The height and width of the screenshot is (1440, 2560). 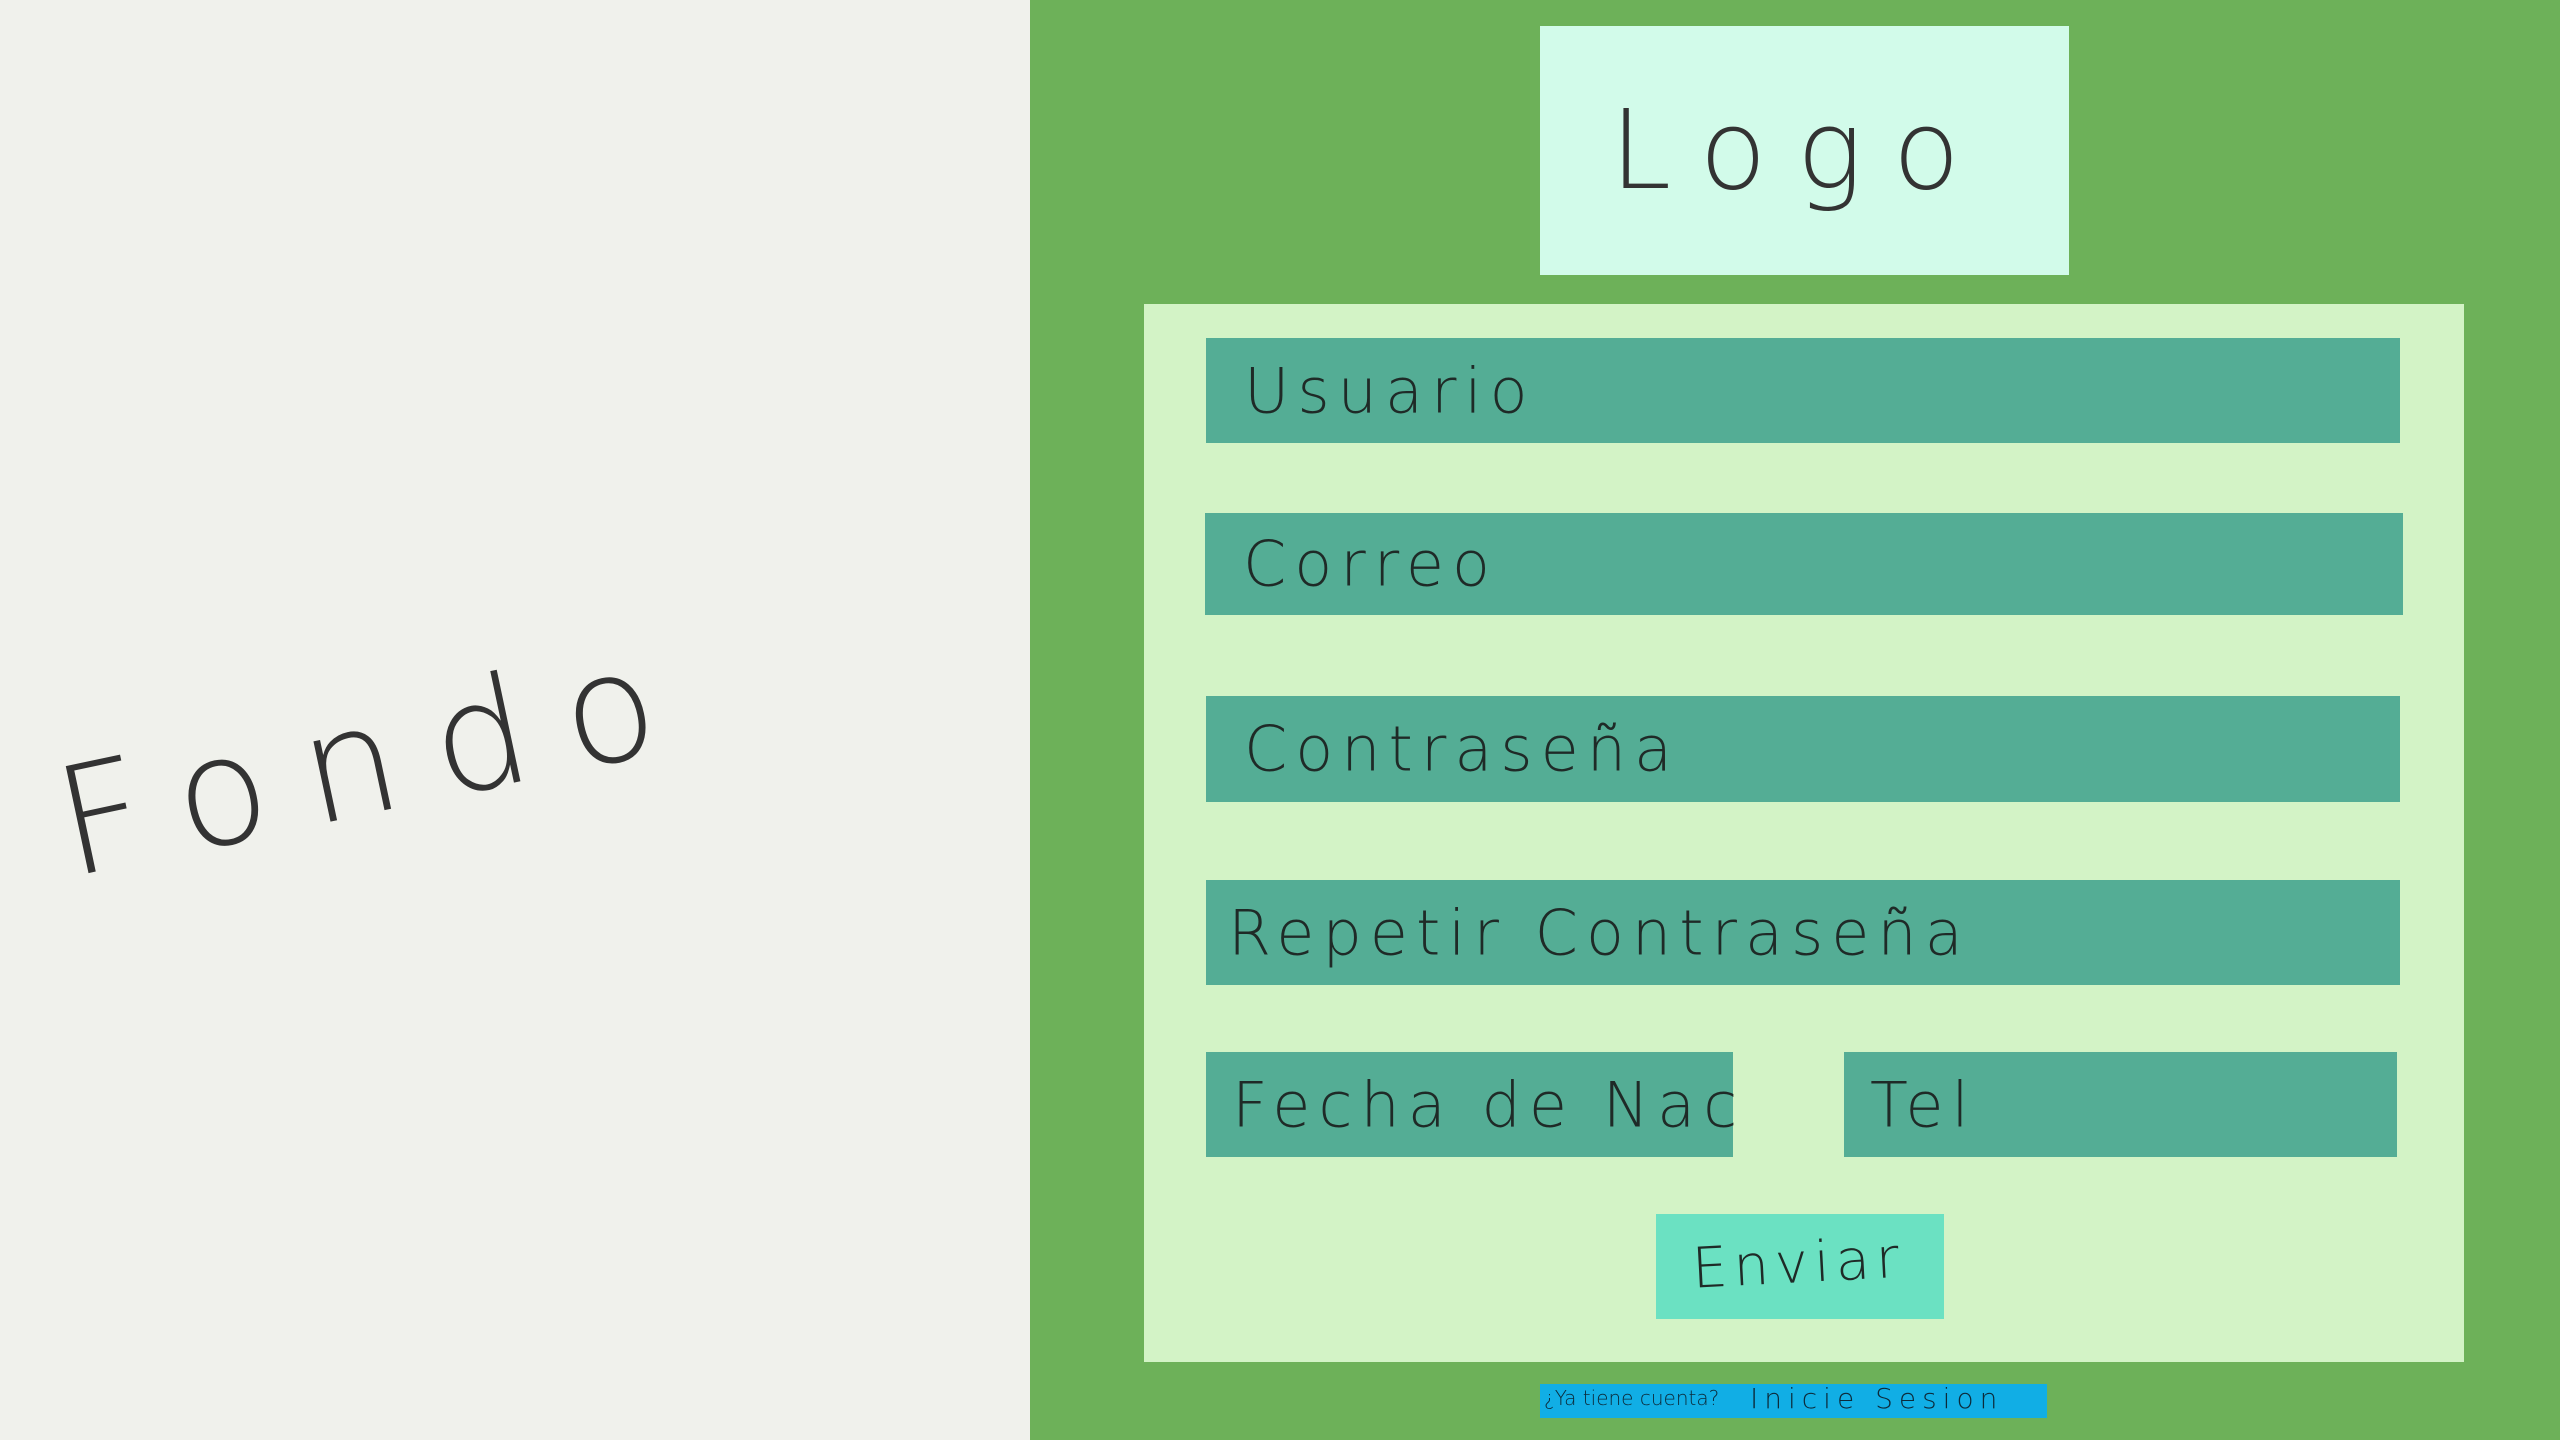 I want to click on repeat-password-field: Repetir Contraseña, so click(x=1803, y=932).